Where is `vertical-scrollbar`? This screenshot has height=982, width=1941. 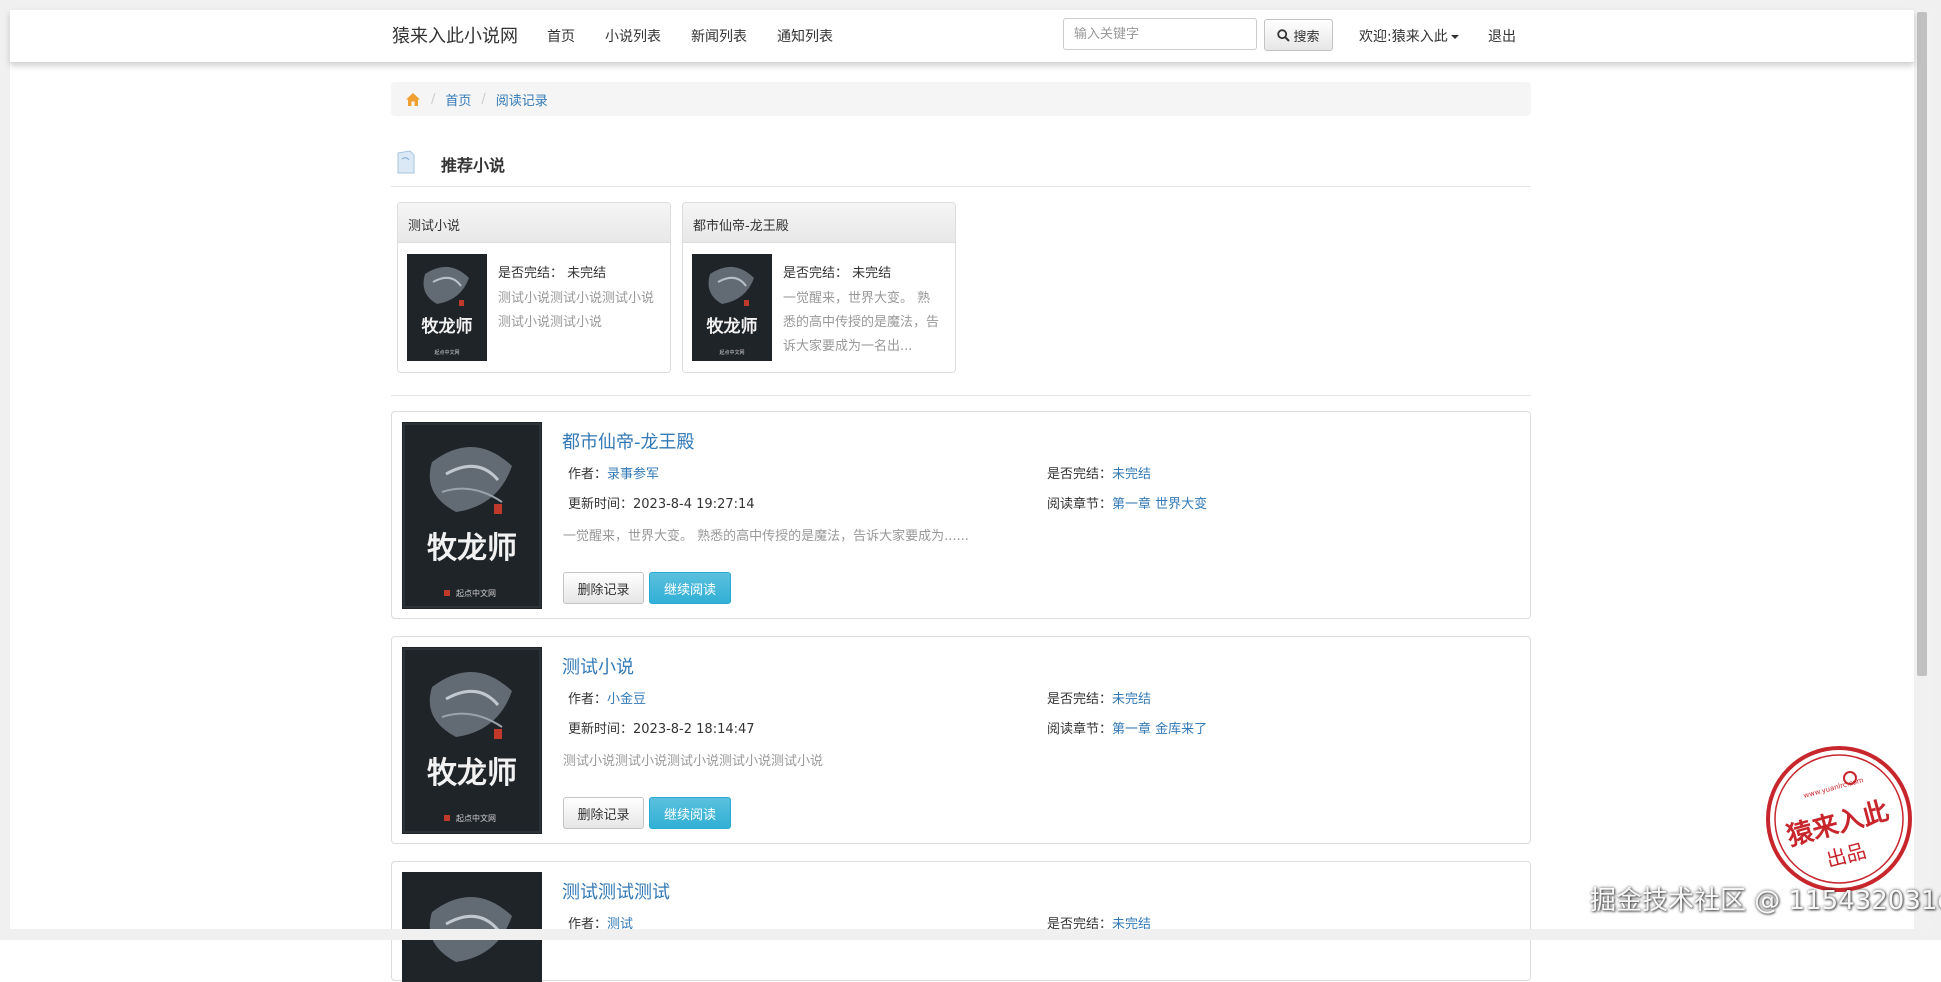 vertical-scrollbar is located at coordinates (1922, 469).